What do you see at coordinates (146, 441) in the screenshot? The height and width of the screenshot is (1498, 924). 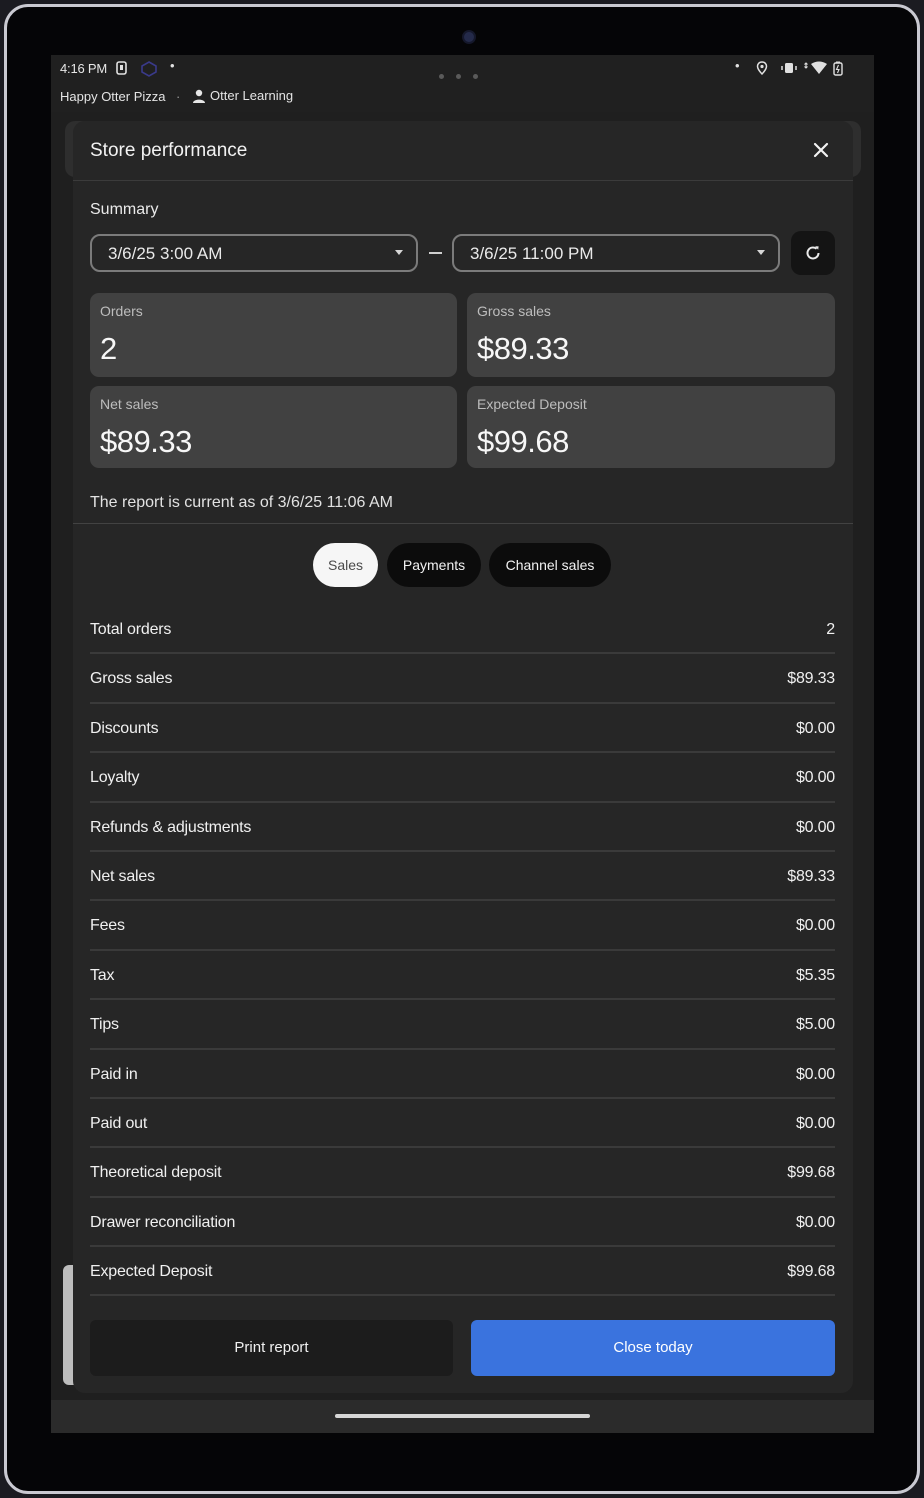 I see `net-sales-value: $89.33` at bounding box center [146, 441].